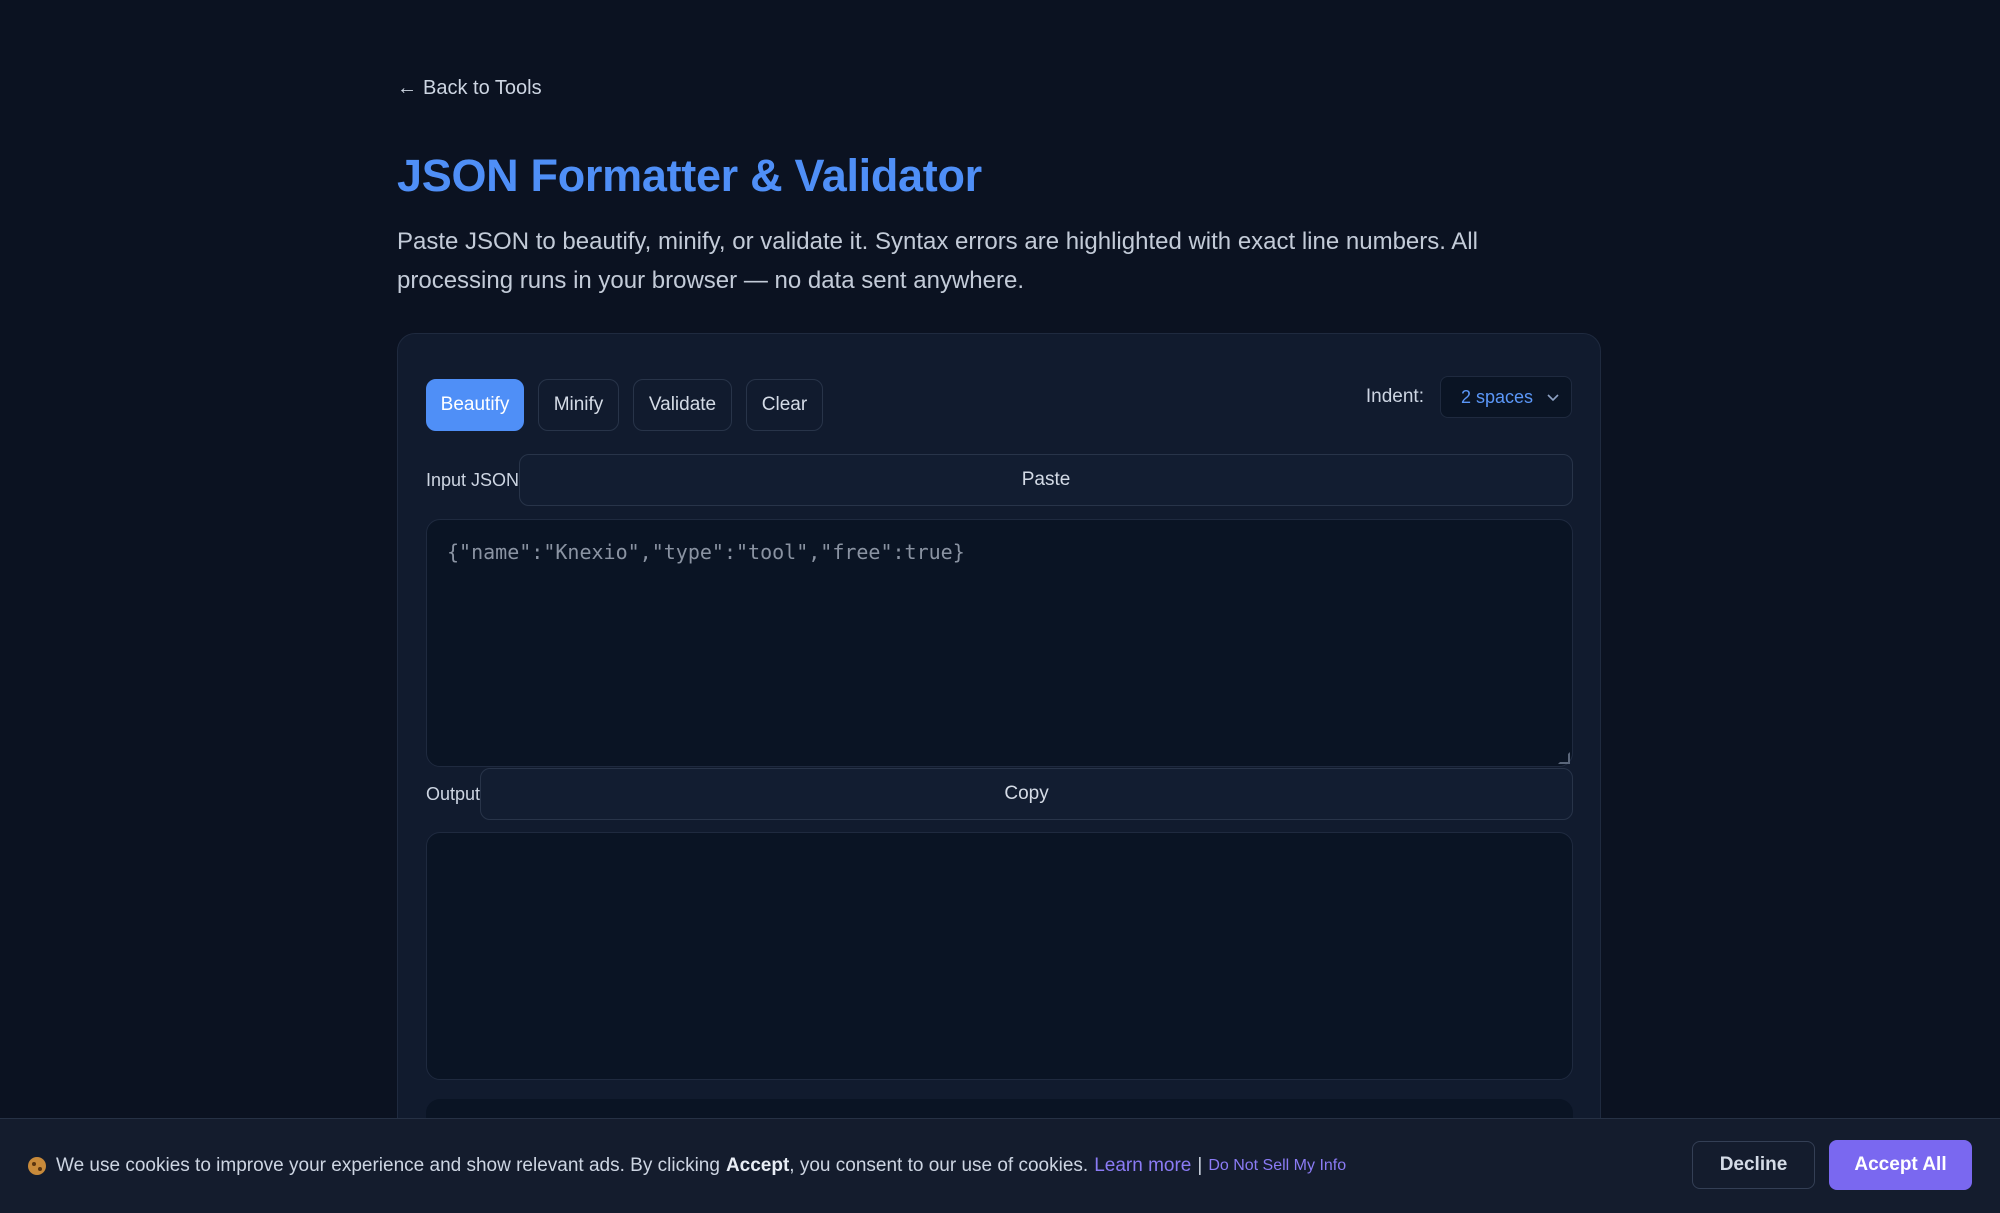  Describe the element at coordinates (1026, 794) in the screenshot. I see `copy-button: Copy` at that location.